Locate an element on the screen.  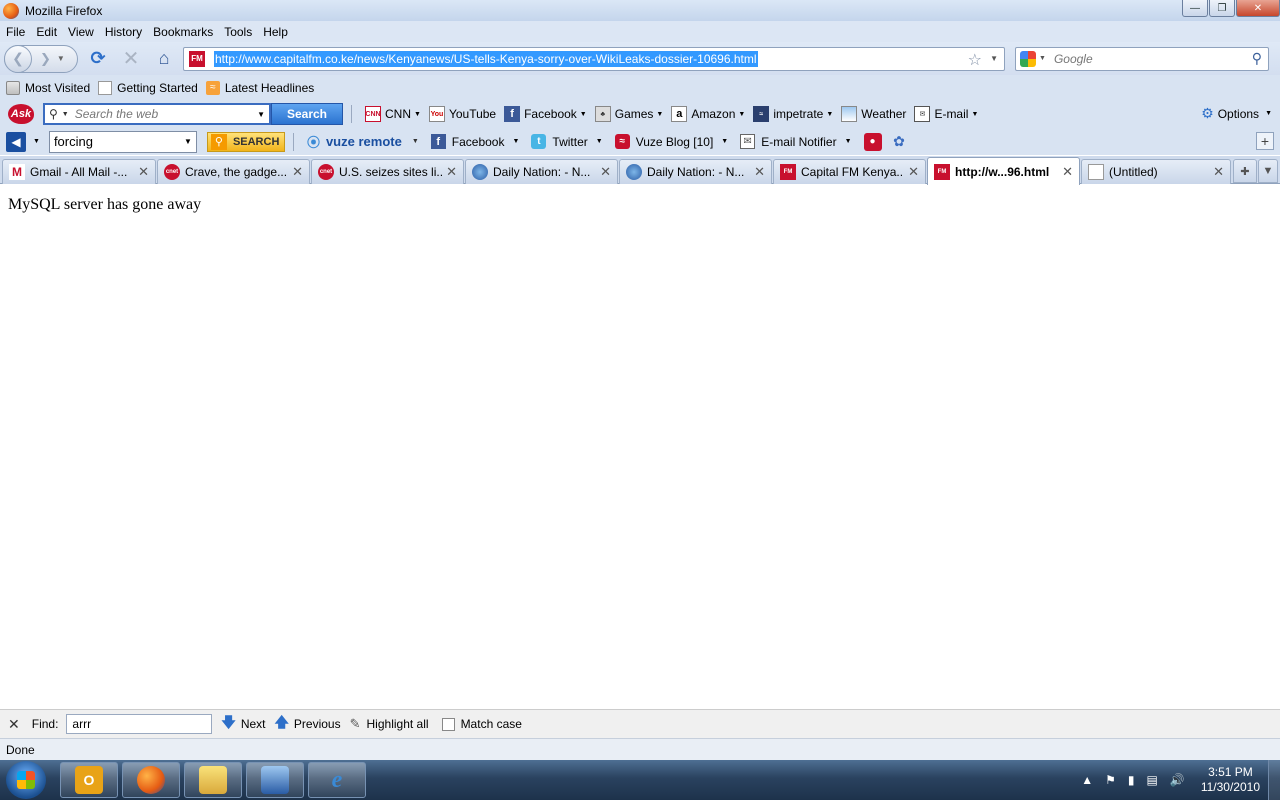
ask-search-button: Search is located at coordinates (307, 114).